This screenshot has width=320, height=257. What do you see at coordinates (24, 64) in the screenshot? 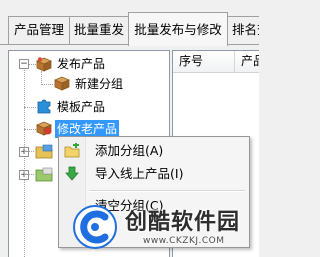
I see `collapse-toggle: −` at bounding box center [24, 64].